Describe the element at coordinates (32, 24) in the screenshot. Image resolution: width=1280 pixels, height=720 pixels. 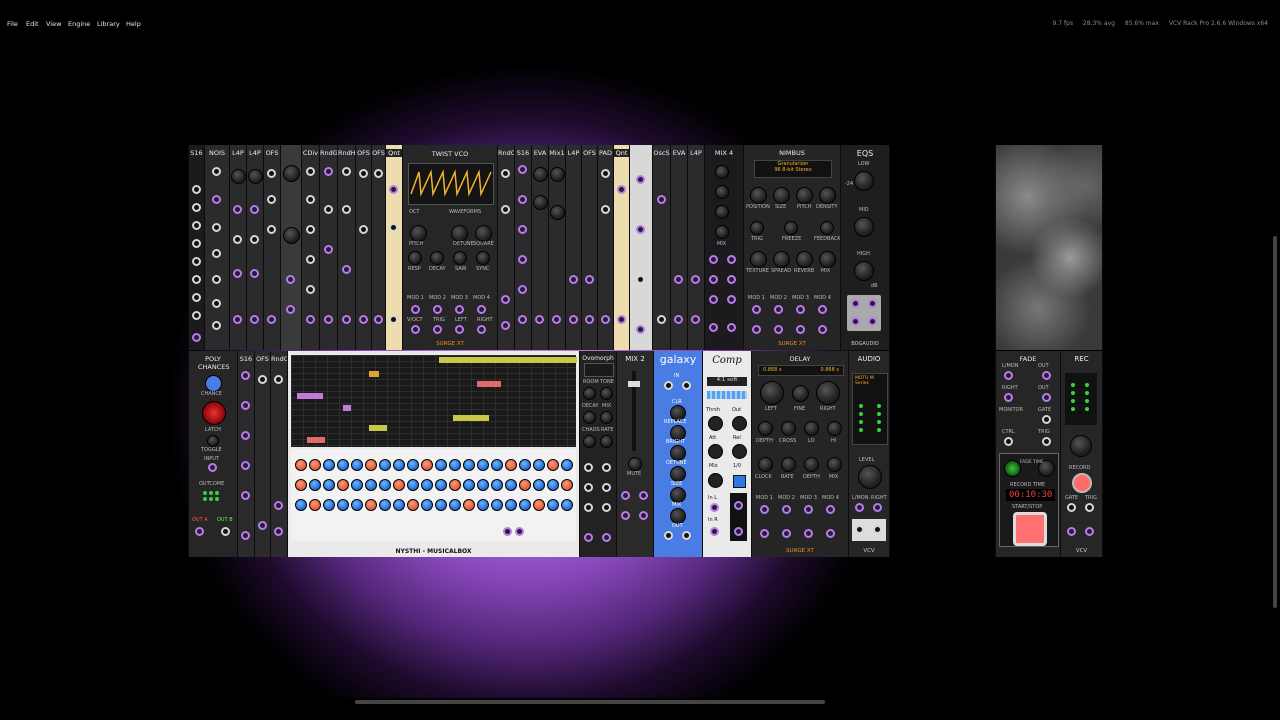
I see `menu-edit: Edit` at that location.